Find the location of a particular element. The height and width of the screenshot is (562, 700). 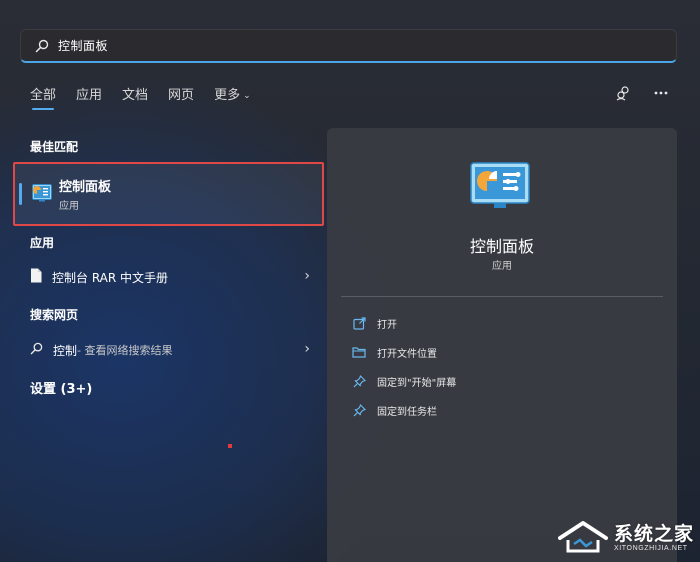

tab-web-label: 网页 is located at coordinates (181, 95).